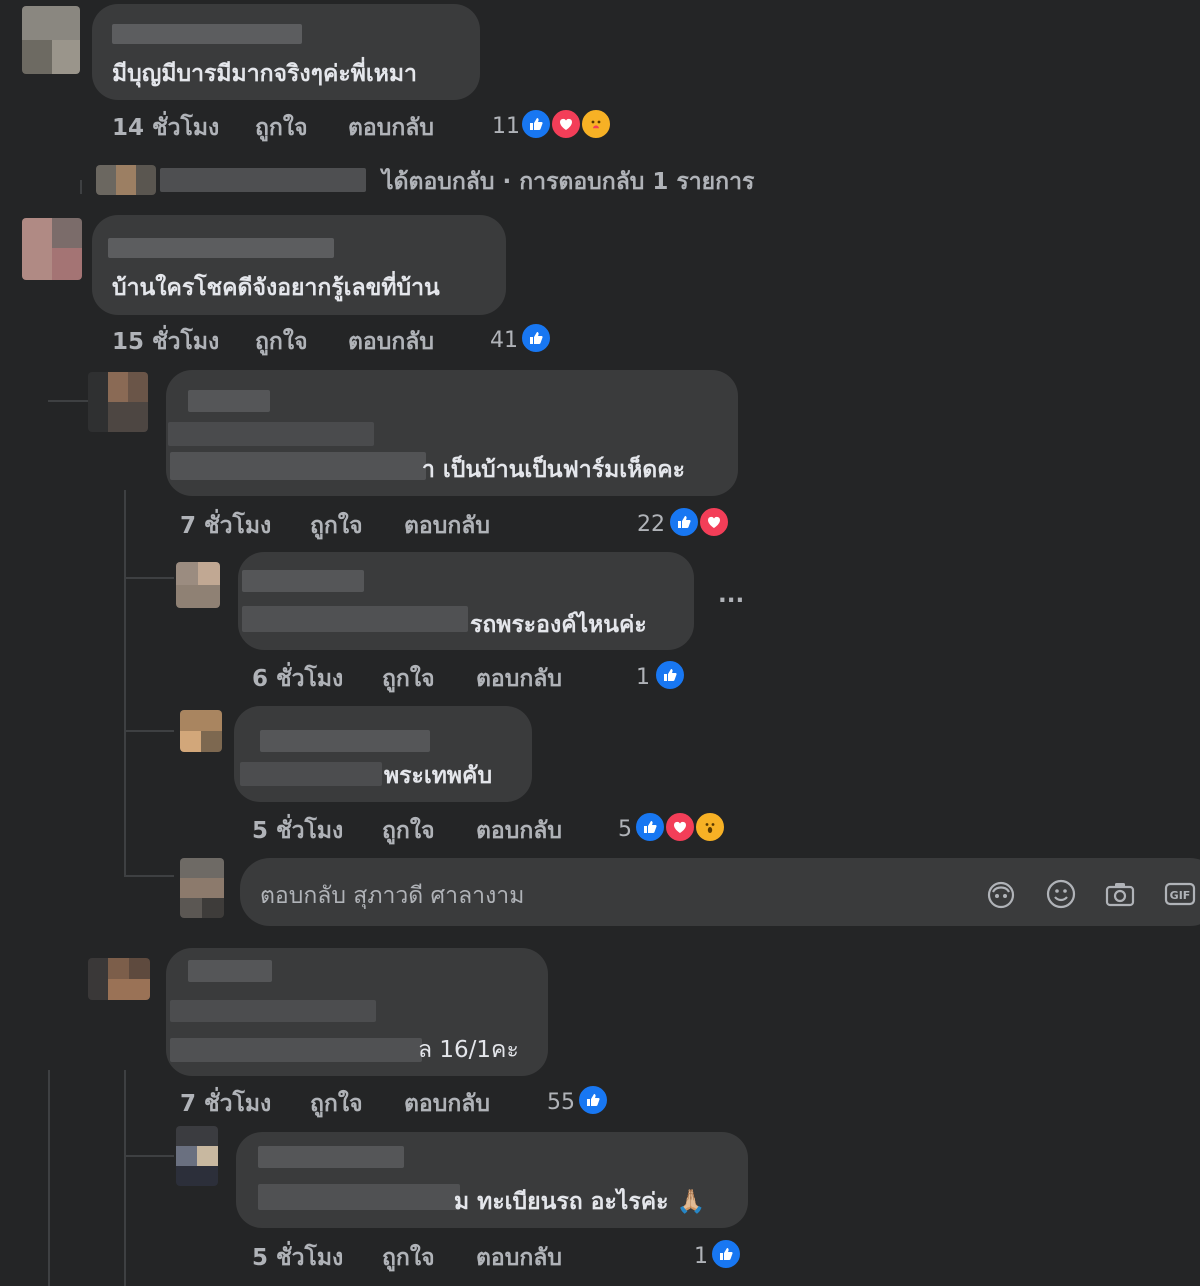 Image resolution: width=1200 pixels, height=1286 pixels. I want to click on comment-text: า เป็นบ้านเป็นฟาร์มเห็ดคะ, so click(553, 470).